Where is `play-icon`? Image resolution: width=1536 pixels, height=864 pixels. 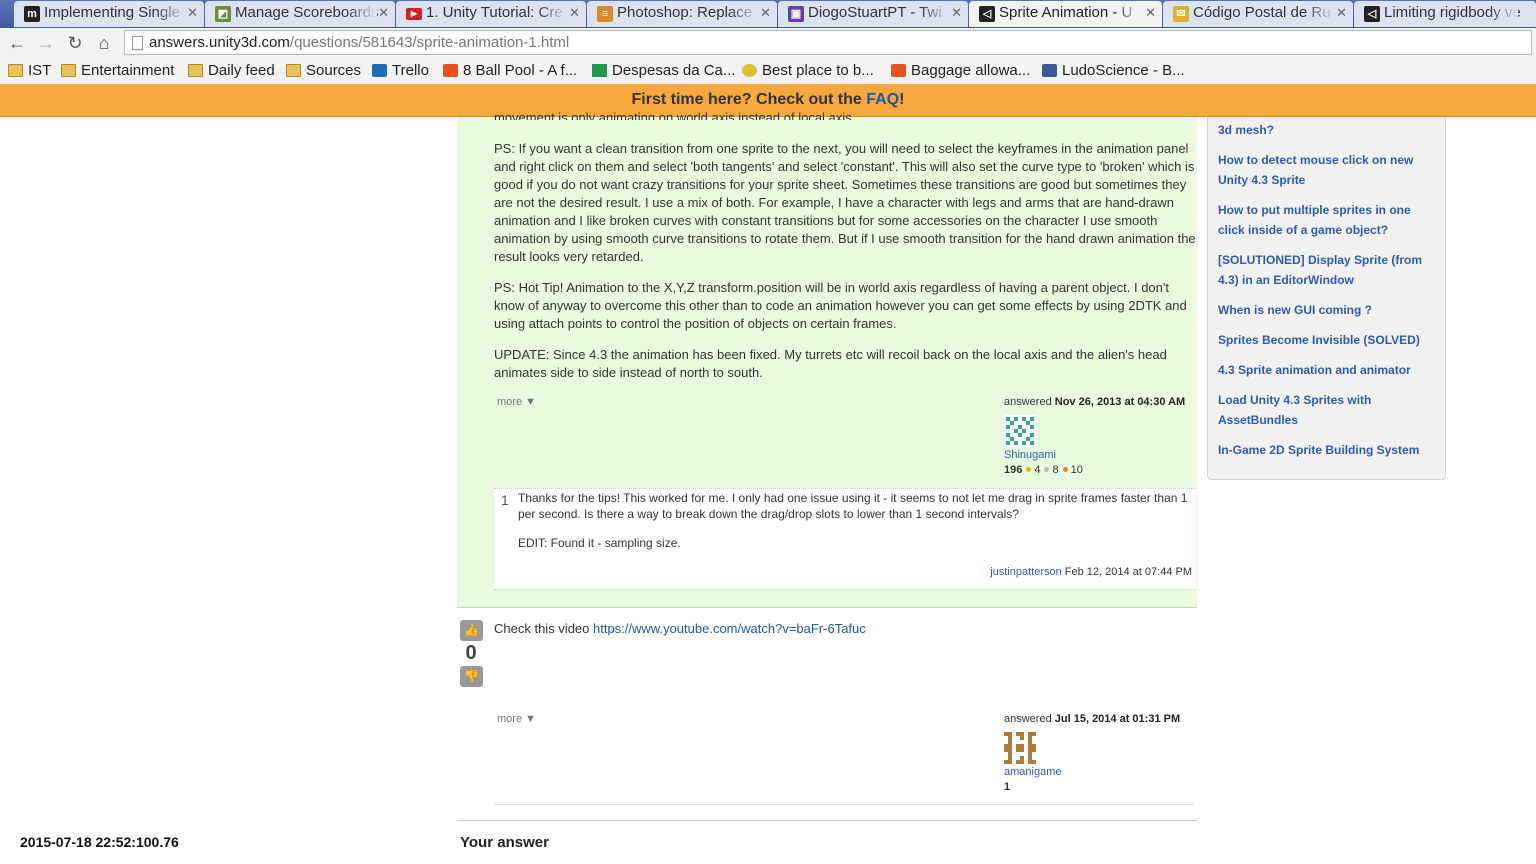
play-icon is located at coordinates (450, 70).